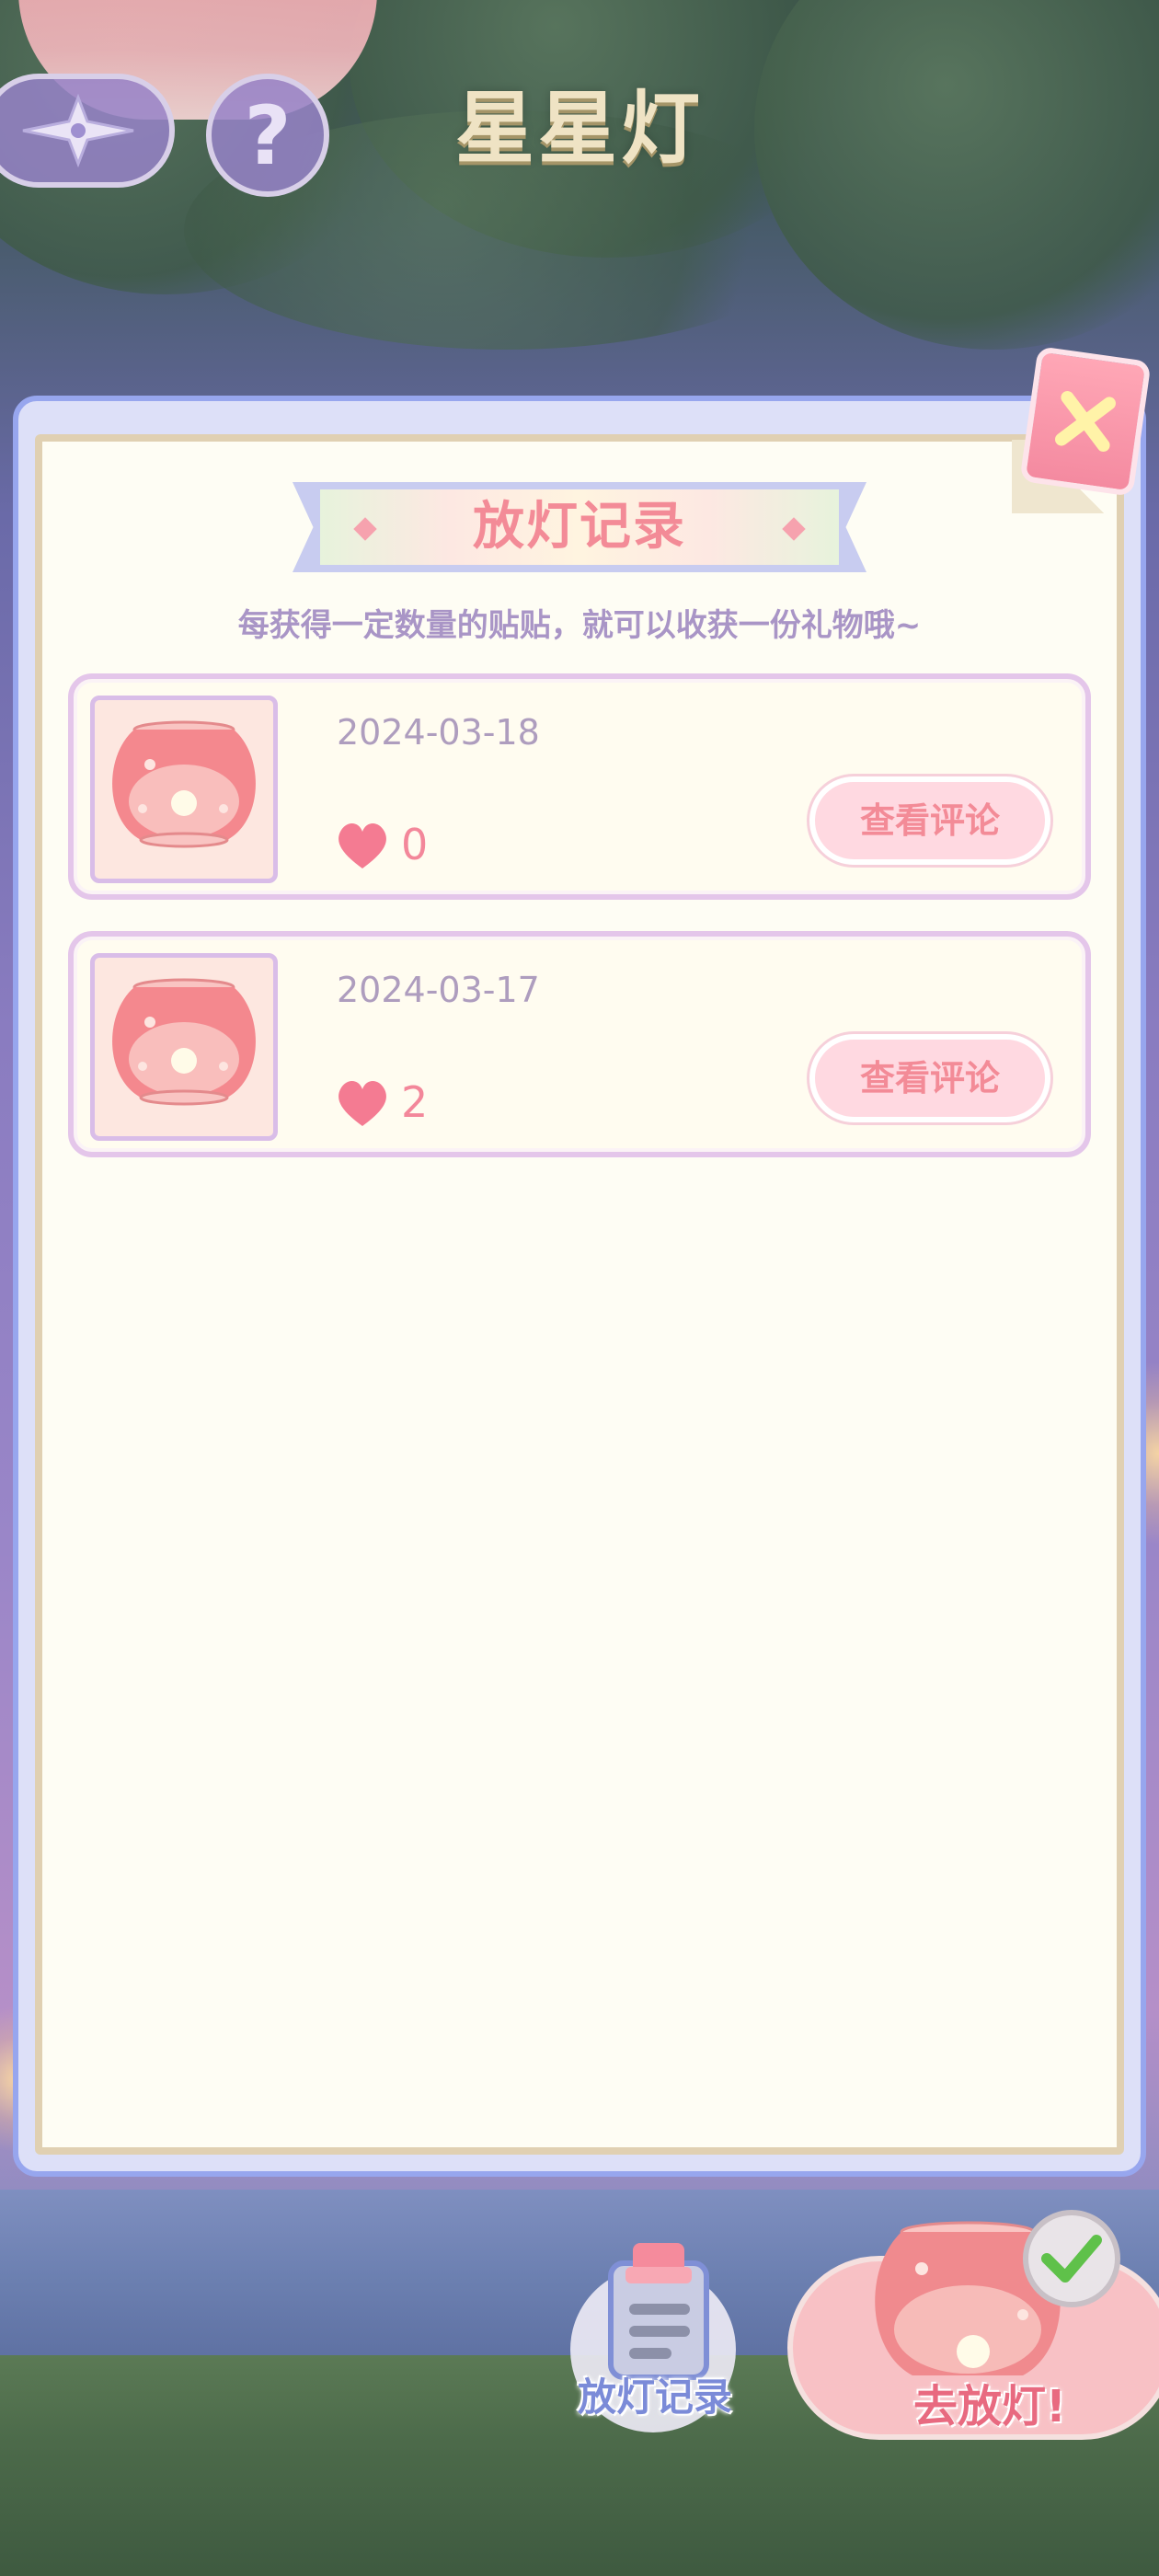  I want to click on question-icon: ?, so click(268, 135).